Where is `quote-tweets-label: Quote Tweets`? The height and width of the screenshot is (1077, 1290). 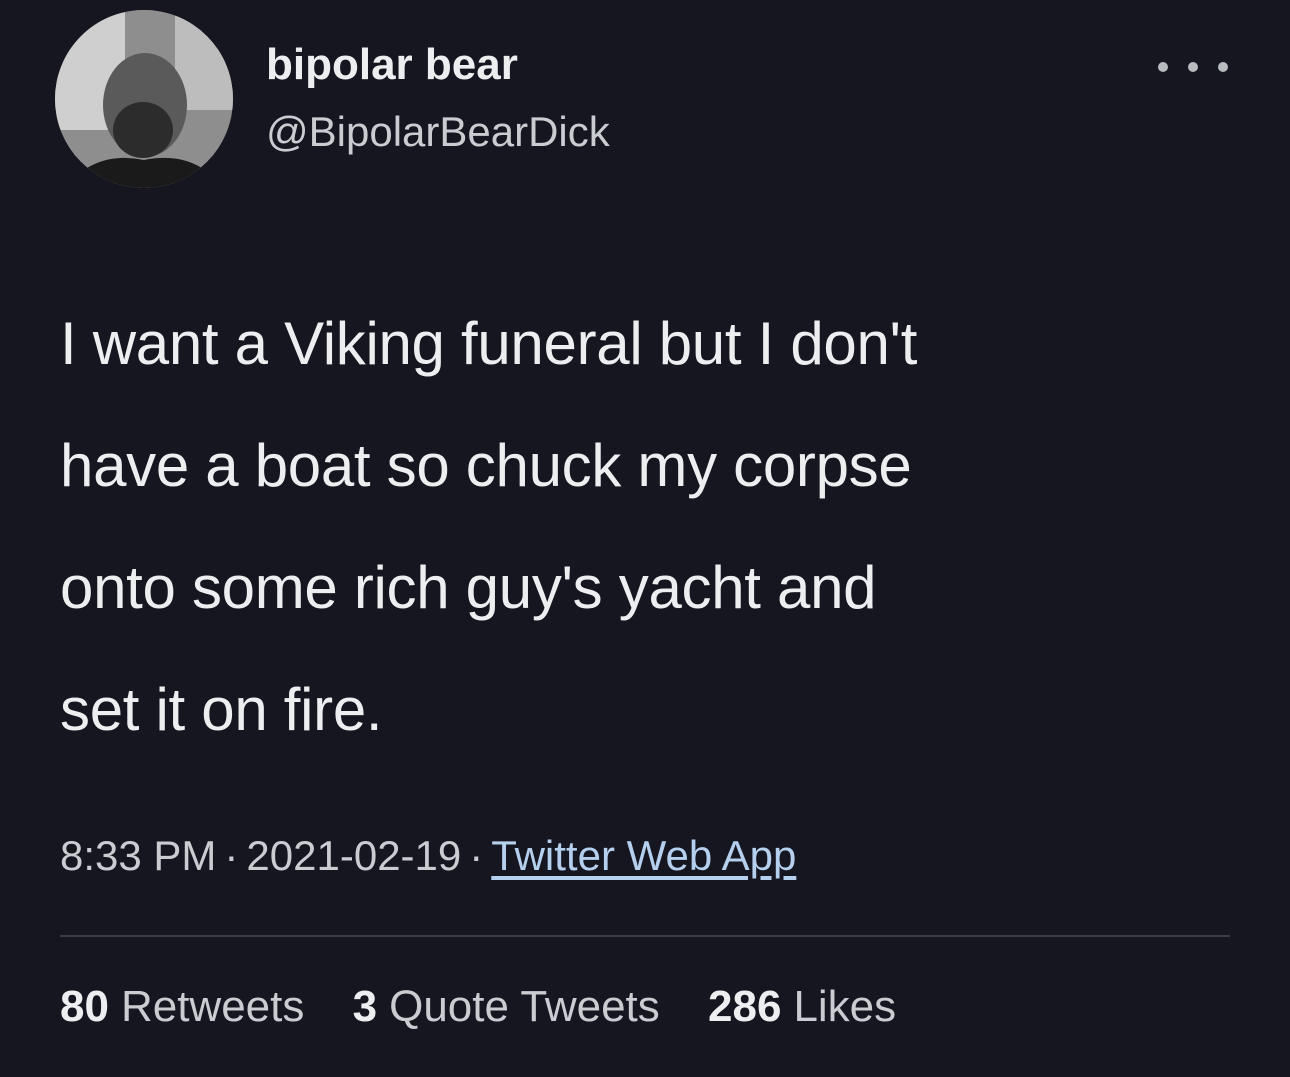
quote-tweets-label: Quote Tweets is located at coordinates (524, 1006).